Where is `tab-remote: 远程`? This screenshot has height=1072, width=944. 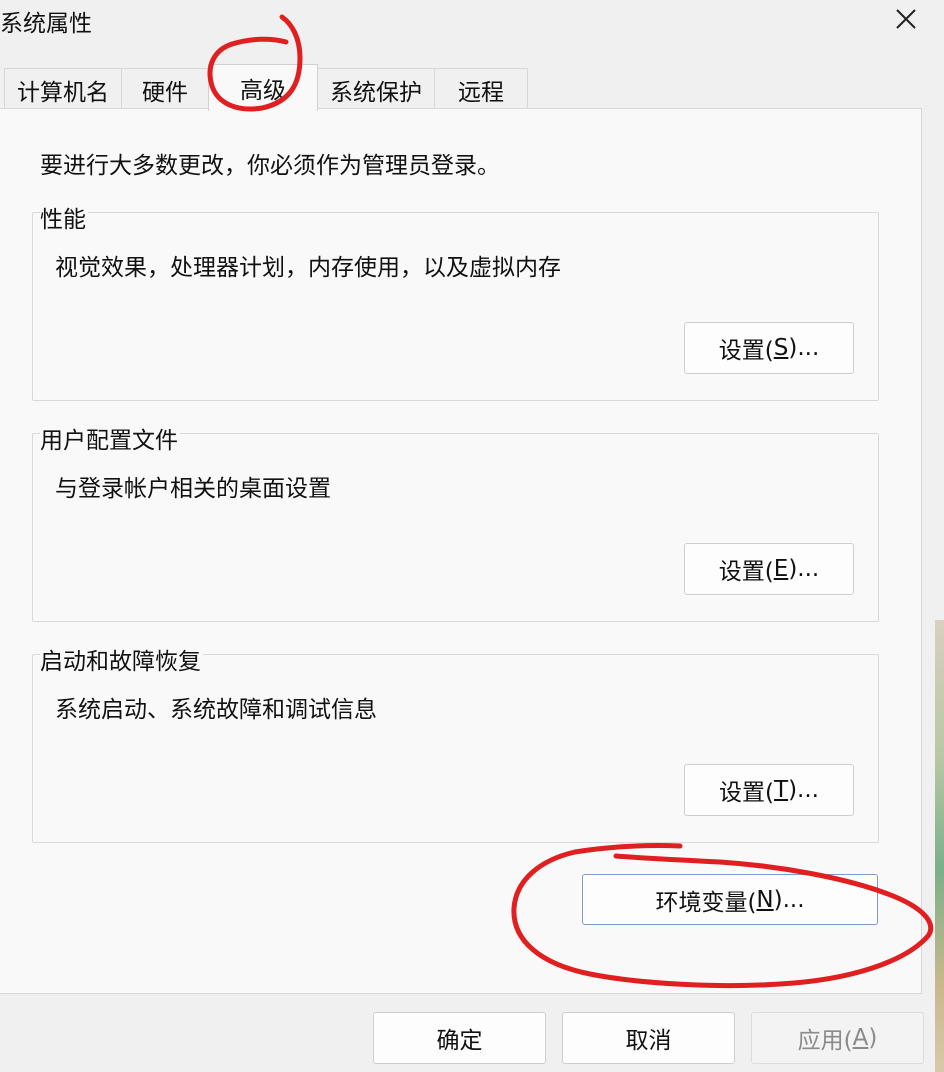
tab-remote: 远程 is located at coordinates (481, 89).